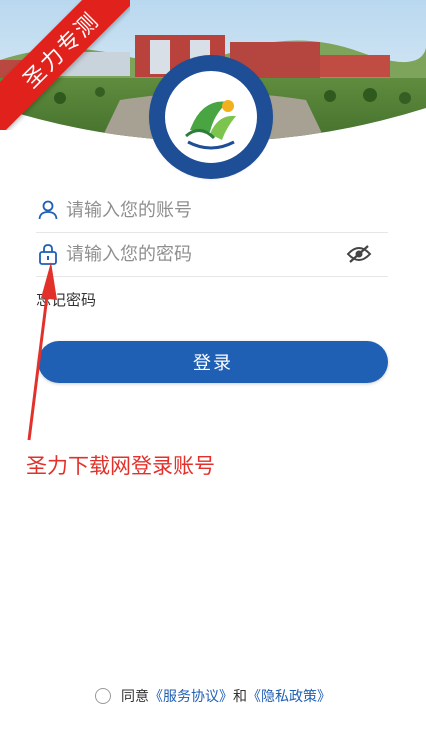  Describe the element at coordinates (120, 466) in the screenshot. I see `annotation-text: 圣力下载网登录账号` at that location.